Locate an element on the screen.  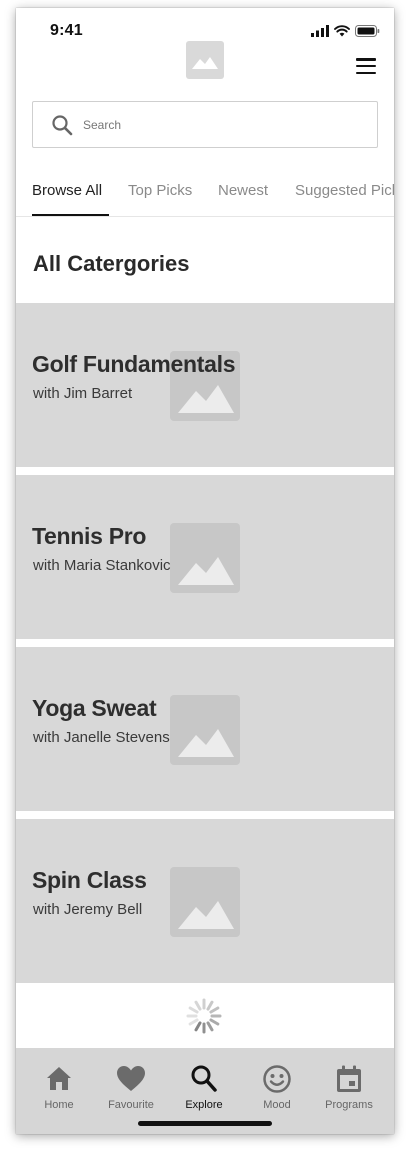
card-title: Yoga Sweat is located at coordinates (94, 708).